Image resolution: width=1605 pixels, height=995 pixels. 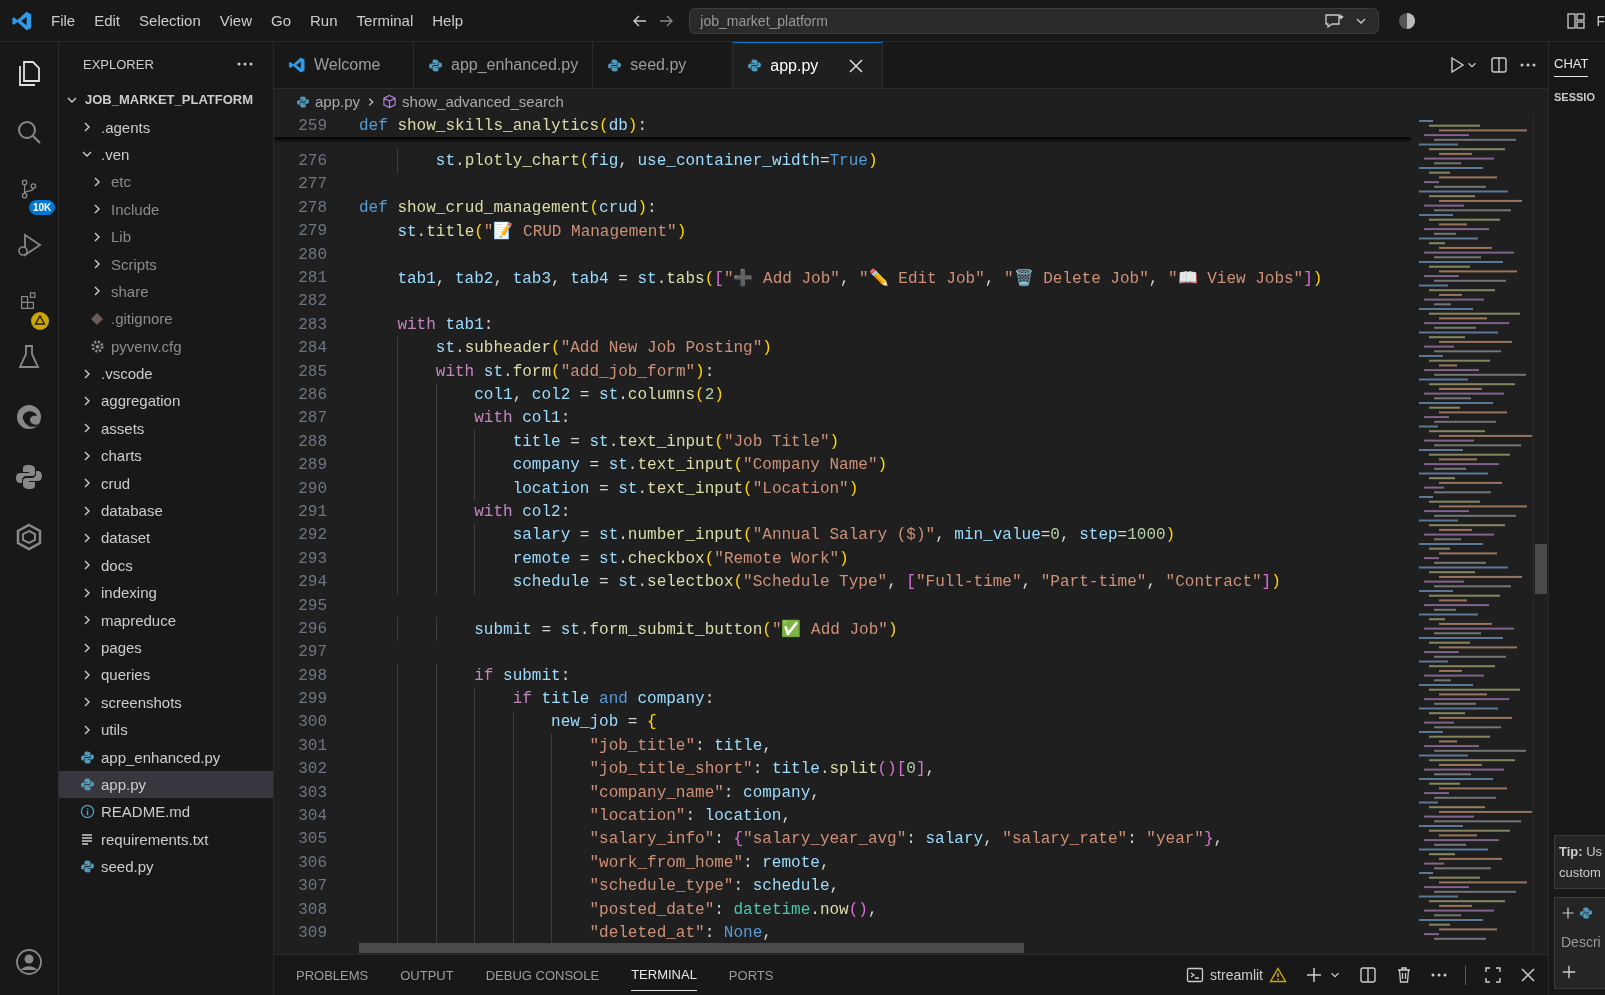 What do you see at coordinates (508, 207) in the screenshot?
I see `code-line: def show_crud_management(crud):` at bounding box center [508, 207].